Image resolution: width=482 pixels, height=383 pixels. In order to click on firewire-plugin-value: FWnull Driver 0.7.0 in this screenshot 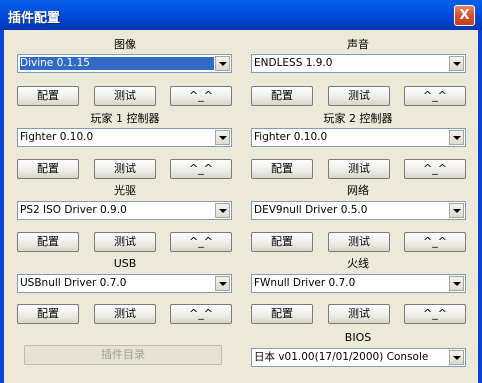, I will do `click(305, 283)`.